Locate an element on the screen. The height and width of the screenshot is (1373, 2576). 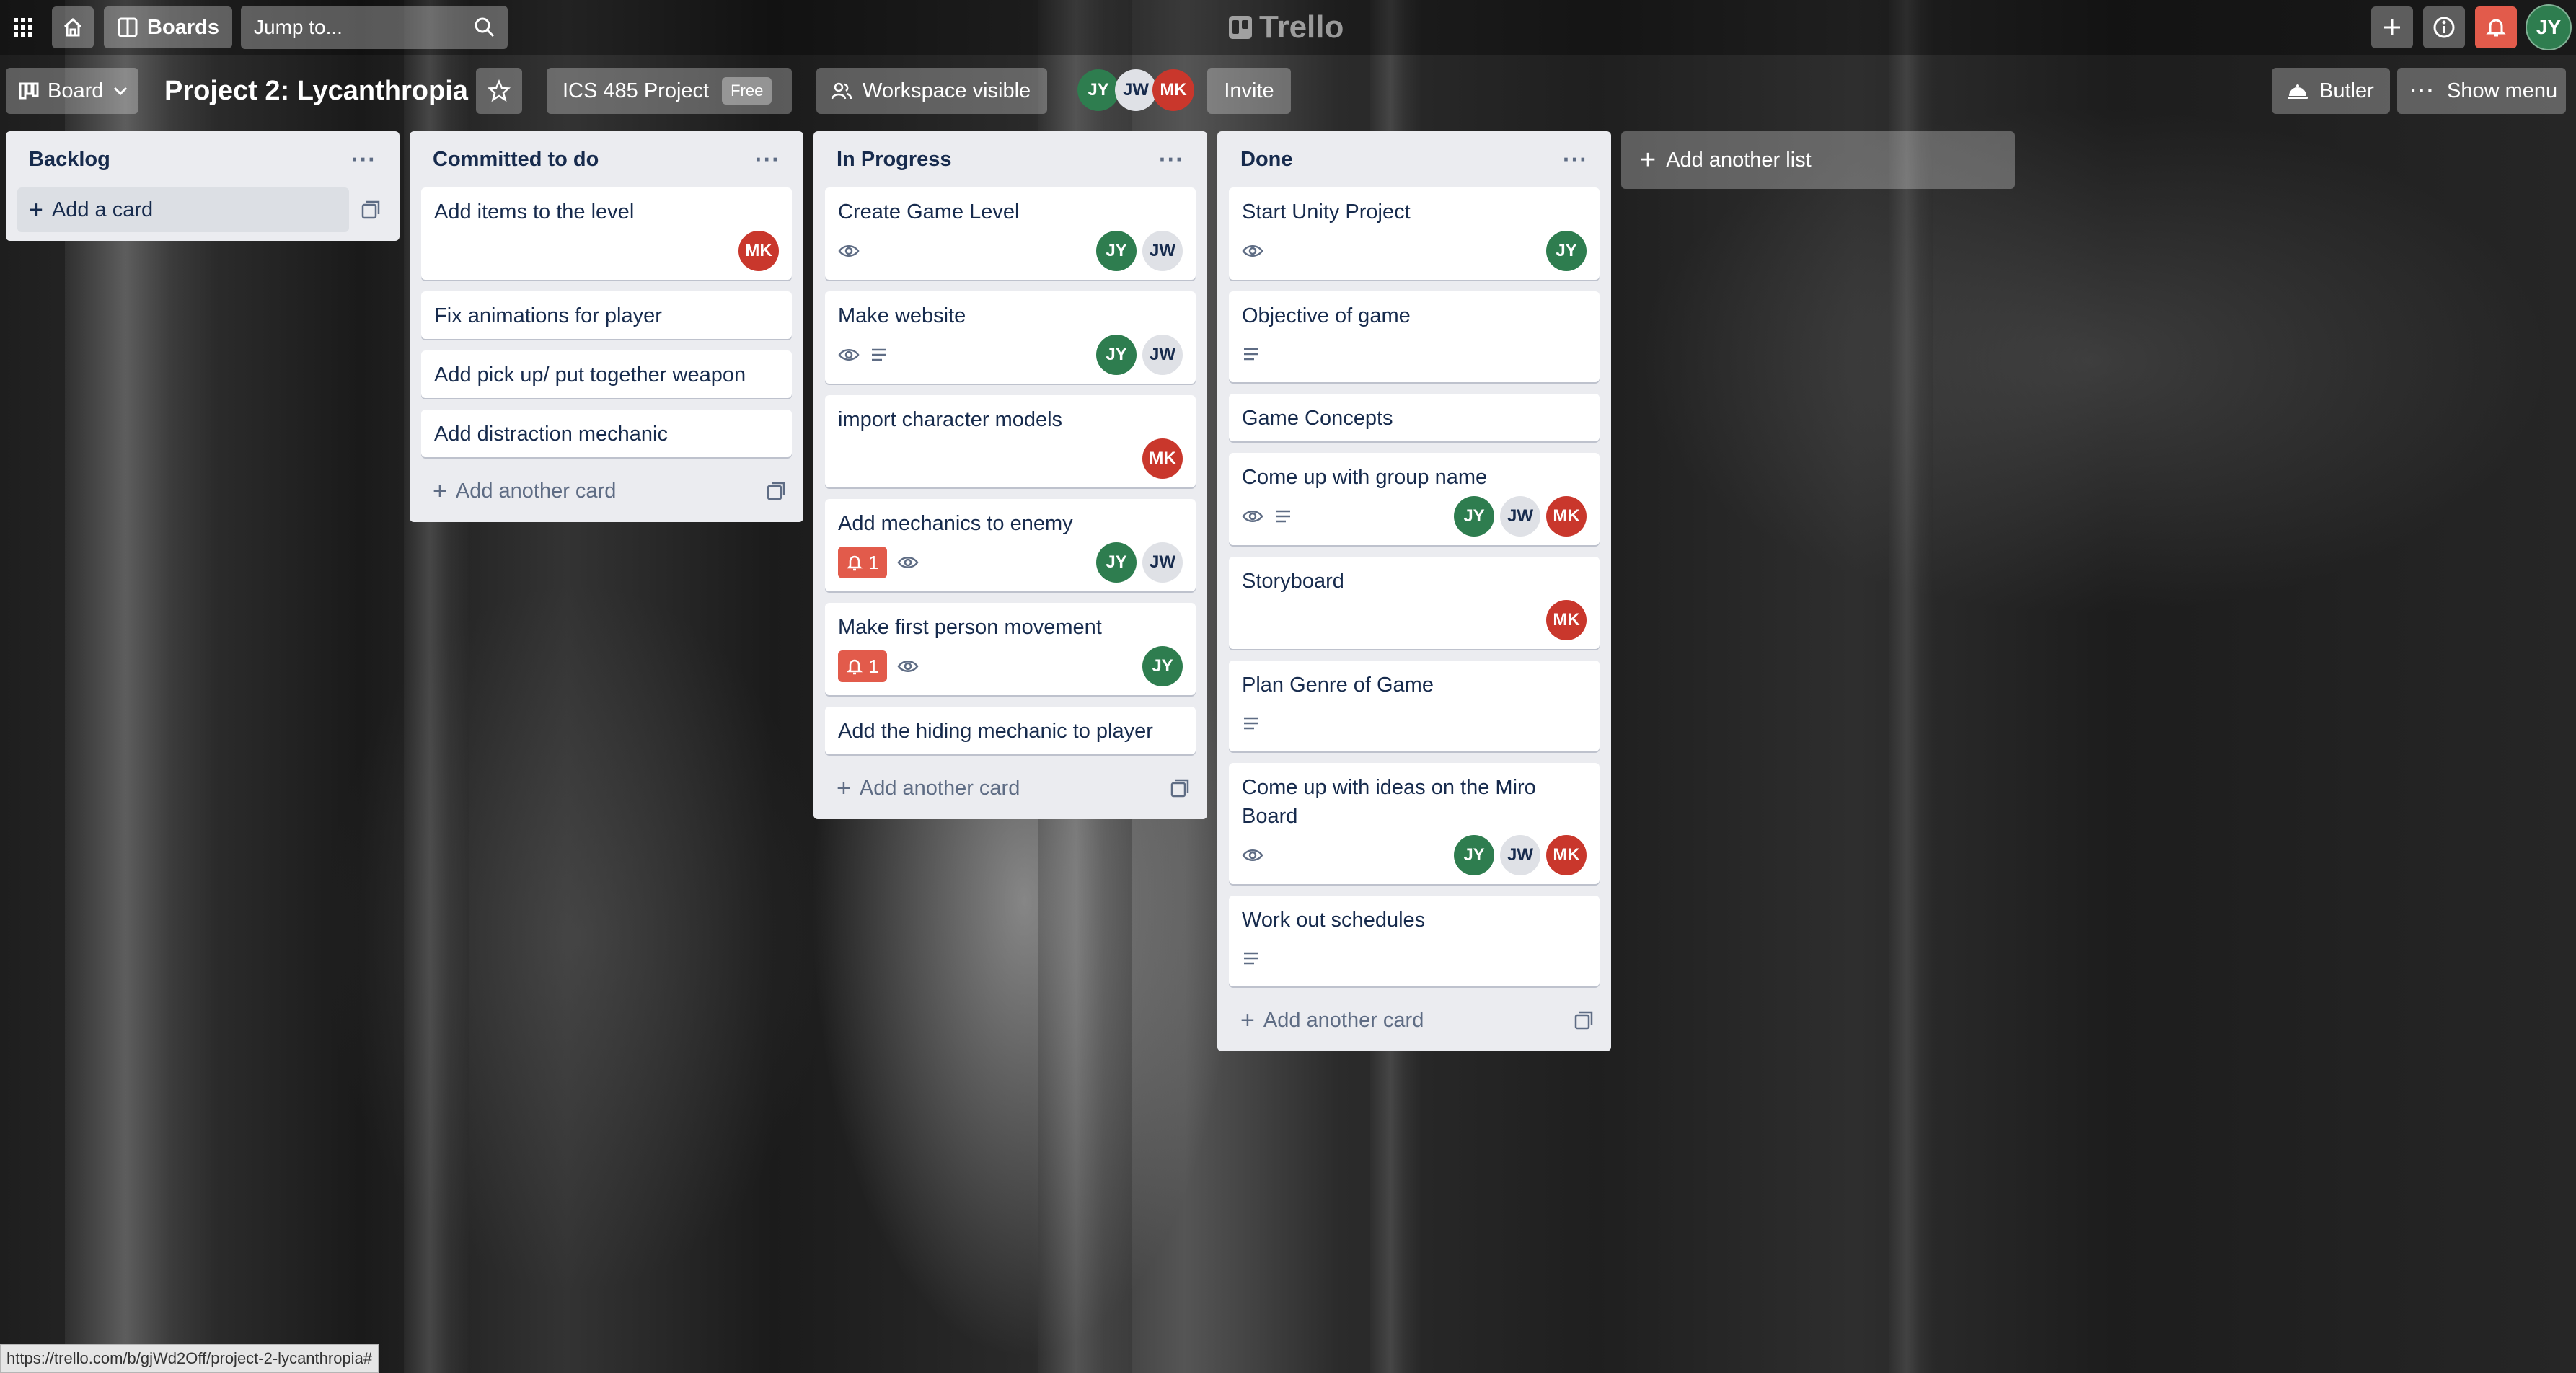
notifications-button is located at coordinates (2496, 27).